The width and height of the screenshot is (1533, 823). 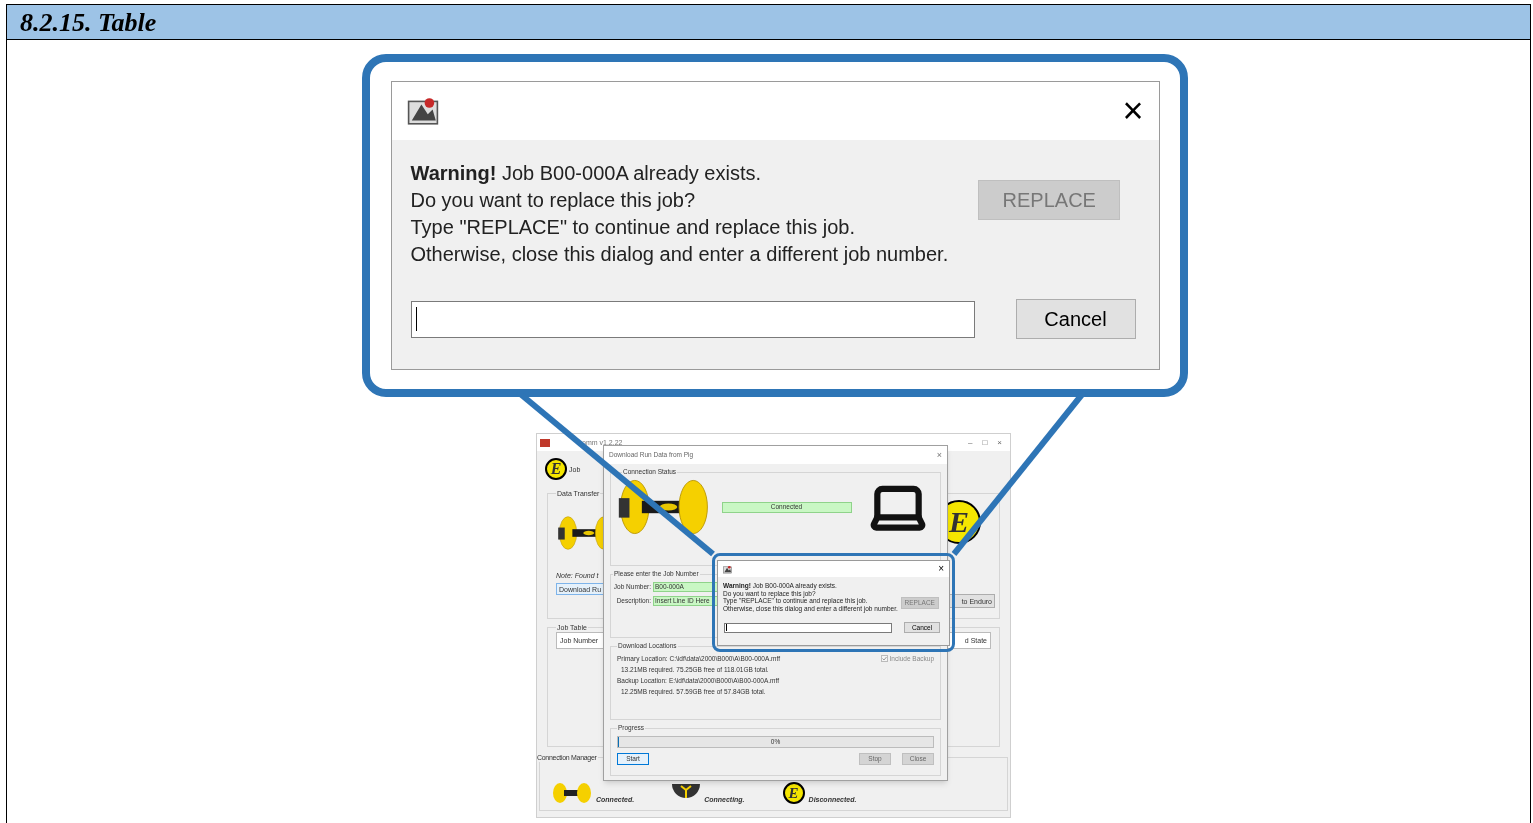 What do you see at coordinates (884, 658) in the screenshot?
I see `check-icon` at bounding box center [884, 658].